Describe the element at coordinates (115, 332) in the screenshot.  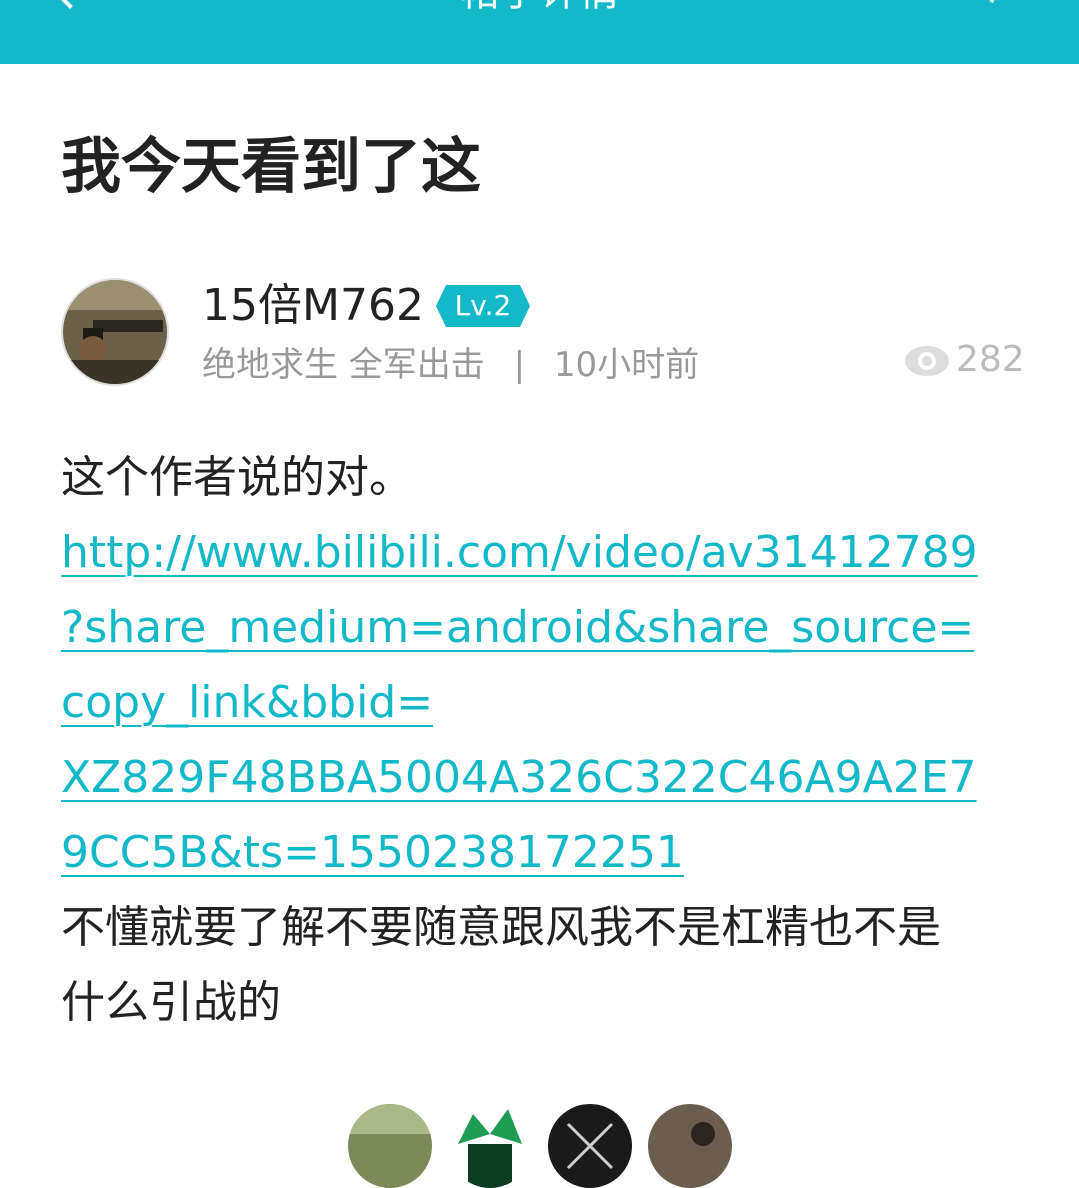
I see `author-avatar` at that location.